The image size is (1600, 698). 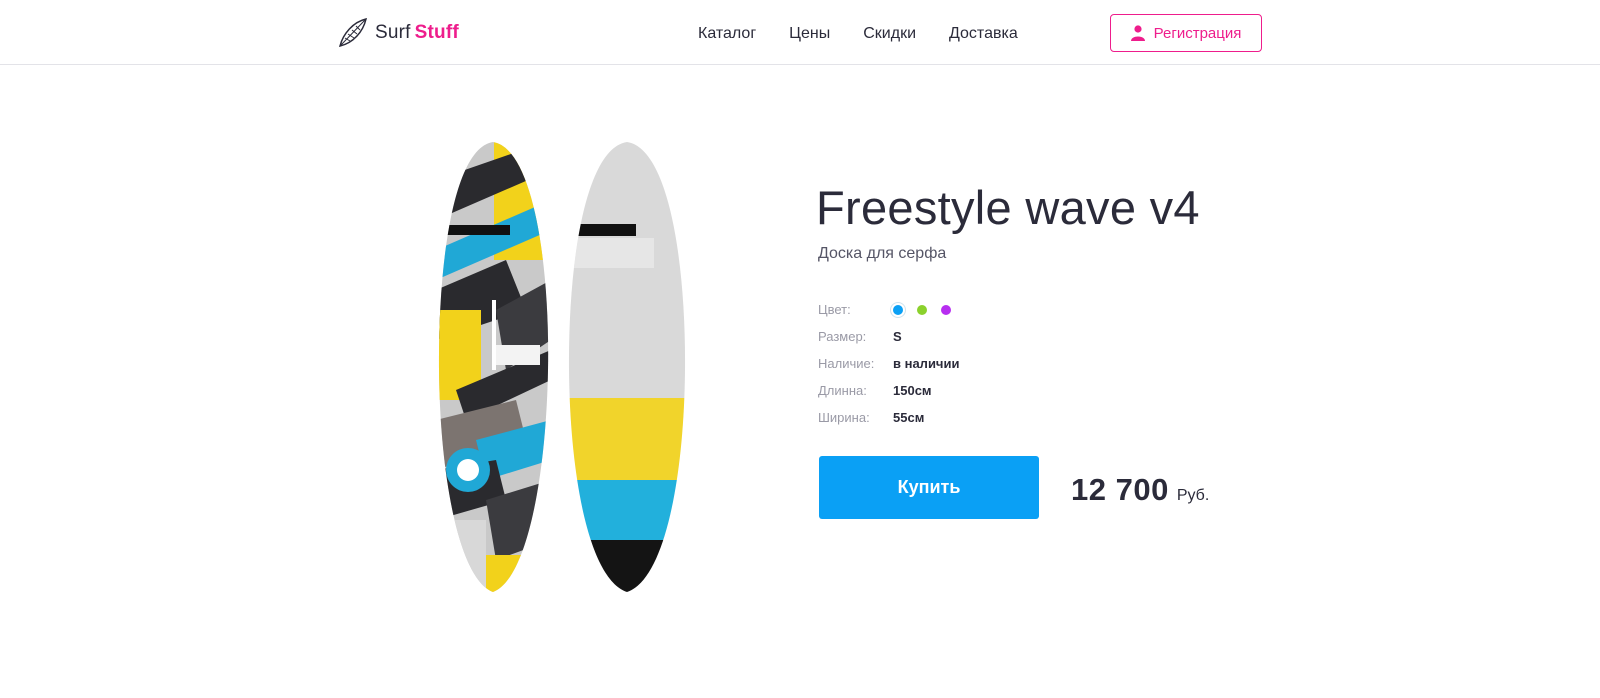 What do you see at coordinates (834, 309) in the screenshot?
I see `spec-color-label: Цвет:` at bounding box center [834, 309].